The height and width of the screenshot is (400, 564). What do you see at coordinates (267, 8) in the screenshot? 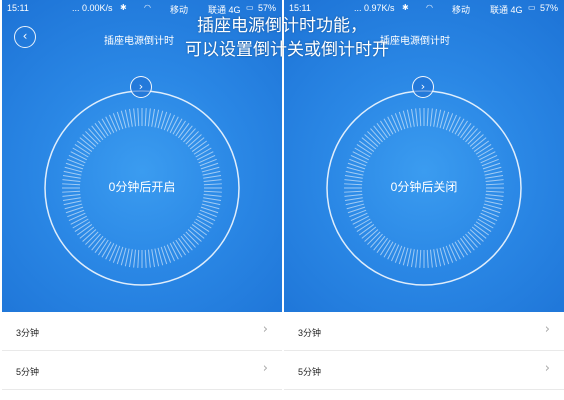
I see `status-battery: 57%` at bounding box center [267, 8].